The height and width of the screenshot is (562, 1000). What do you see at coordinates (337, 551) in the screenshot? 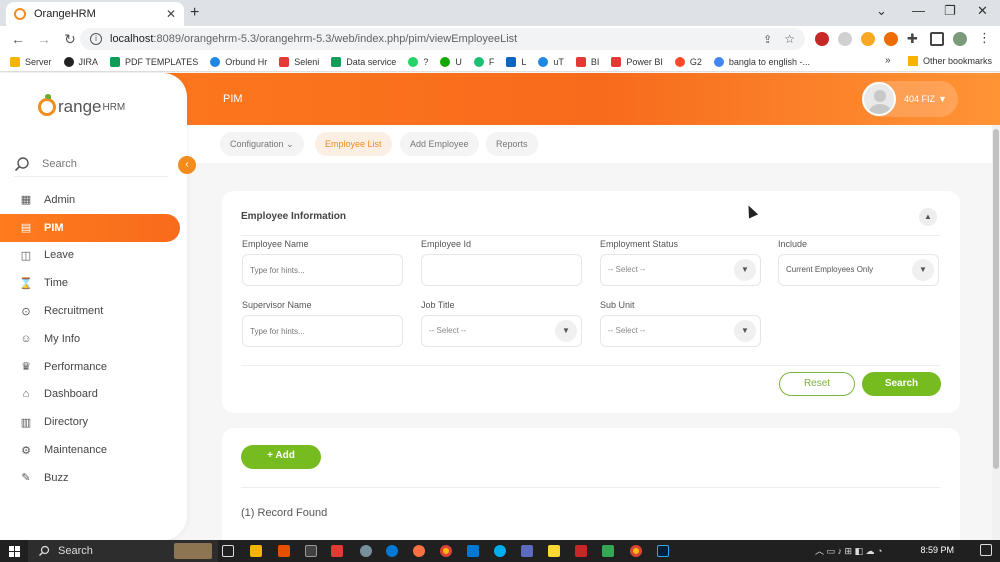
I see `recorder-icon` at bounding box center [337, 551].